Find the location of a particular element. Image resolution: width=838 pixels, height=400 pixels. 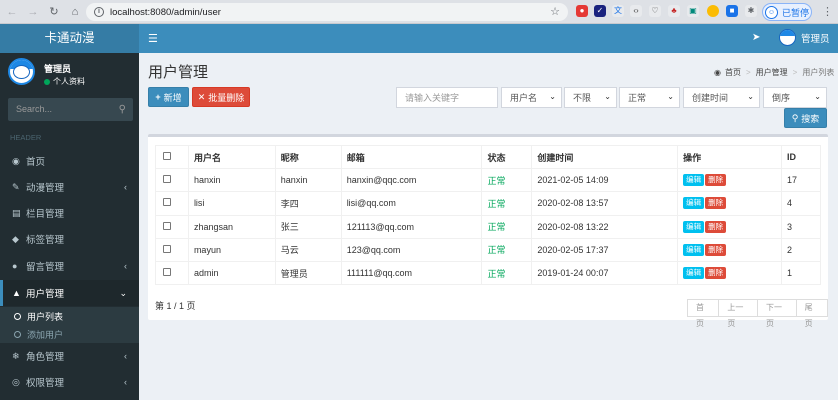

info-icon: i is located at coordinates (99, 12).